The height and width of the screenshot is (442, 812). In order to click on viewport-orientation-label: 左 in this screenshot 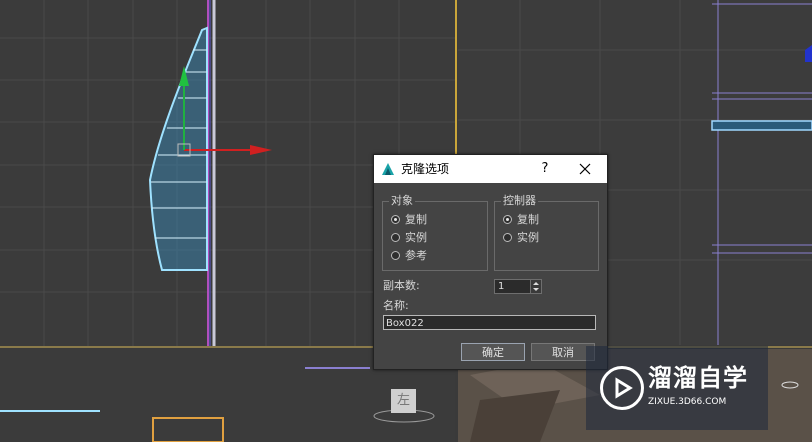, I will do `click(403, 401)`.